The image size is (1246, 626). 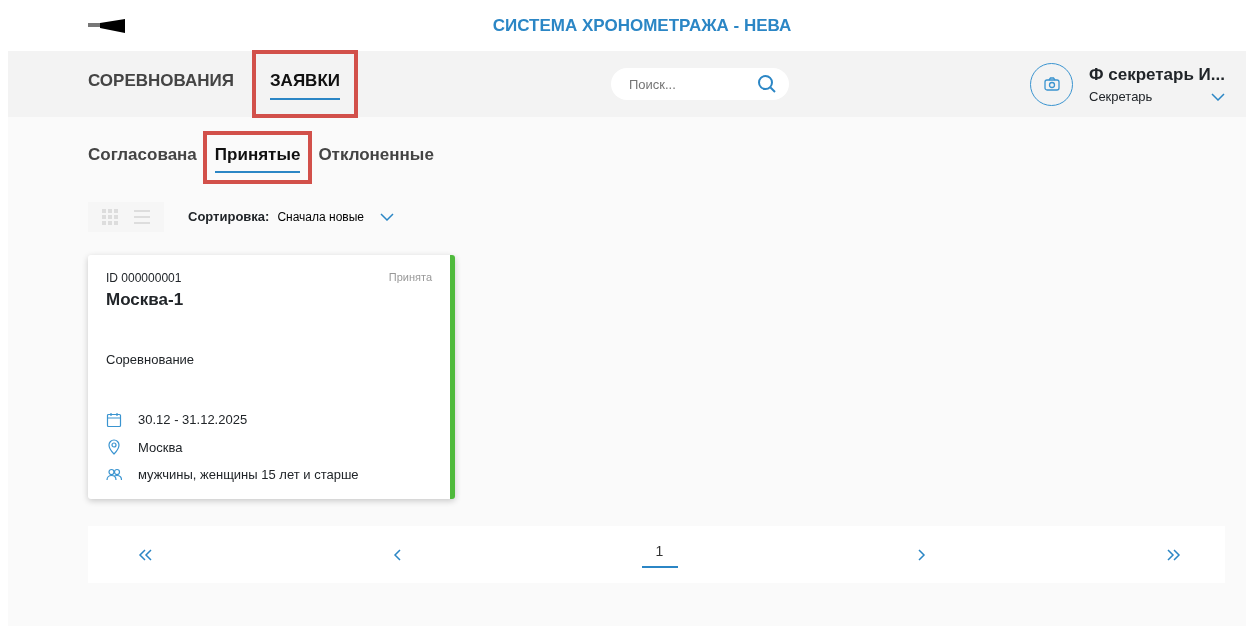 I want to click on nav-tab: СОРЕВНОВАНИЯ, so click(x=161, y=84).